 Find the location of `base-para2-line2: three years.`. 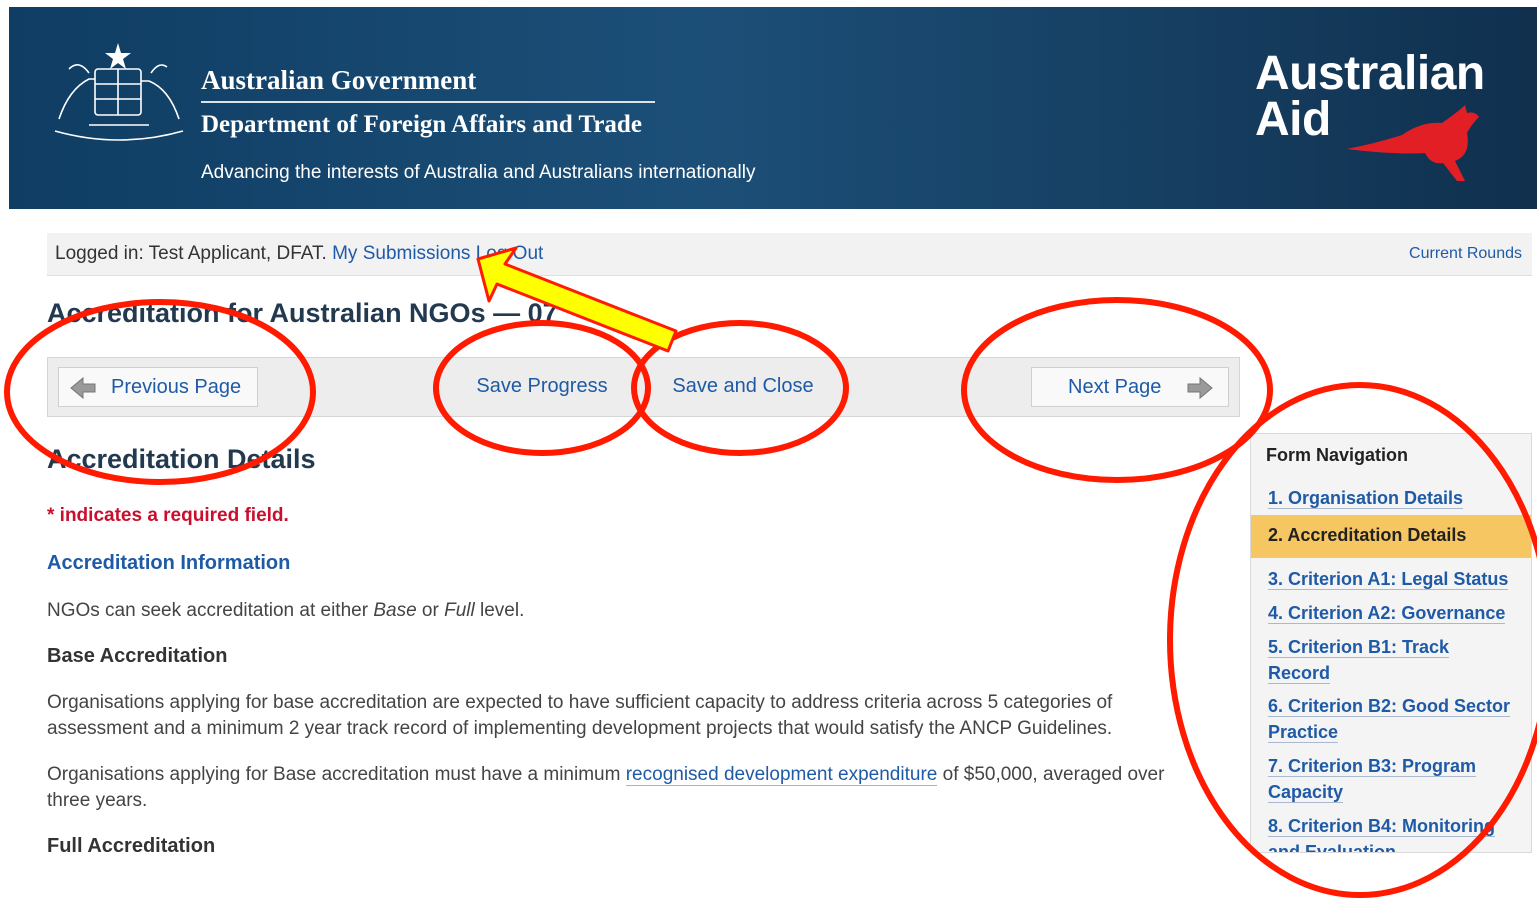

base-para2-line2: three years. is located at coordinates (97, 800).